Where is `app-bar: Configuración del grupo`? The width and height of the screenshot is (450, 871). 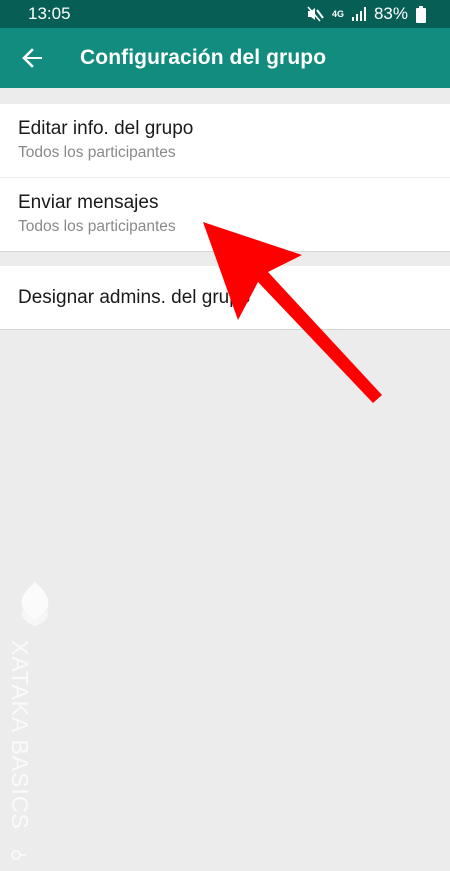 app-bar: Configuración del grupo is located at coordinates (225, 58).